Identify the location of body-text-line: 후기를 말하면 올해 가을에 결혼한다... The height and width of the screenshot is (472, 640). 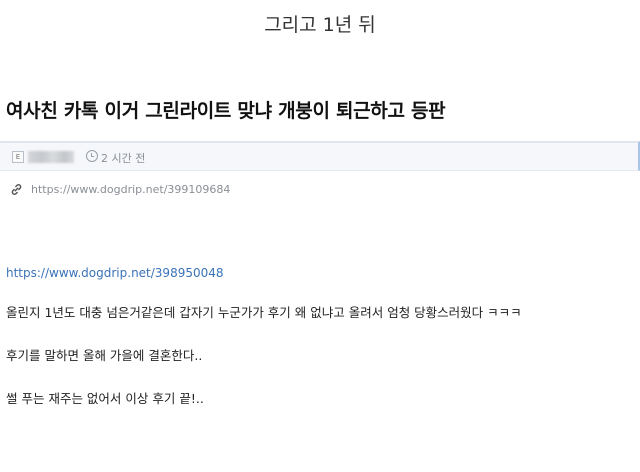
(104, 355).